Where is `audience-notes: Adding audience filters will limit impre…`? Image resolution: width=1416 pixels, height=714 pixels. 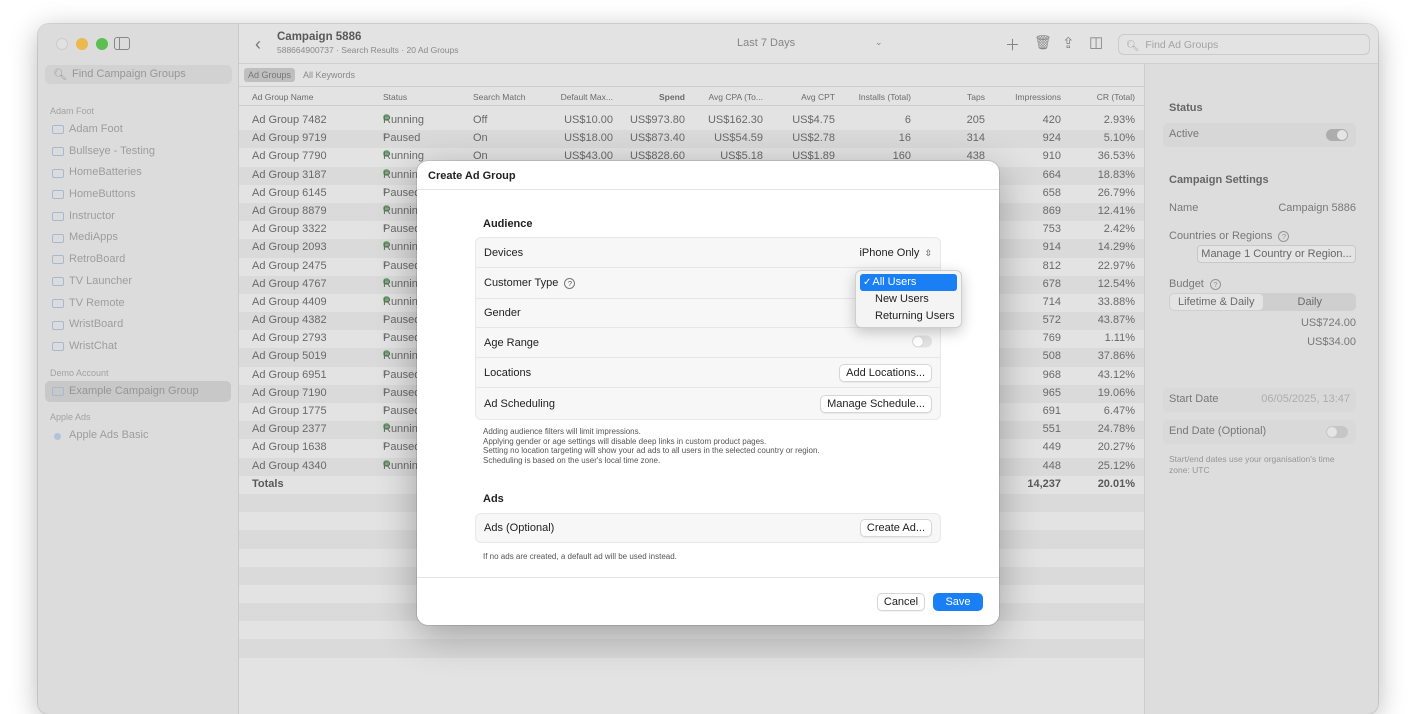 audience-notes: Adding audience filters will limit impre… is located at coordinates (651, 446).